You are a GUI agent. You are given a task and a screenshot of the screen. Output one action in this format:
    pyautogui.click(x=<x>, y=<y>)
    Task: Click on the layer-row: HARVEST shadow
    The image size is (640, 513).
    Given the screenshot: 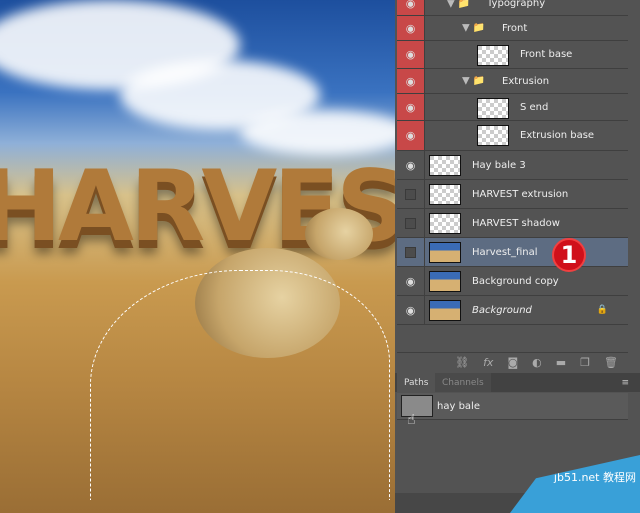 What is the action you would take?
    pyautogui.click(x=512, y=223)
    